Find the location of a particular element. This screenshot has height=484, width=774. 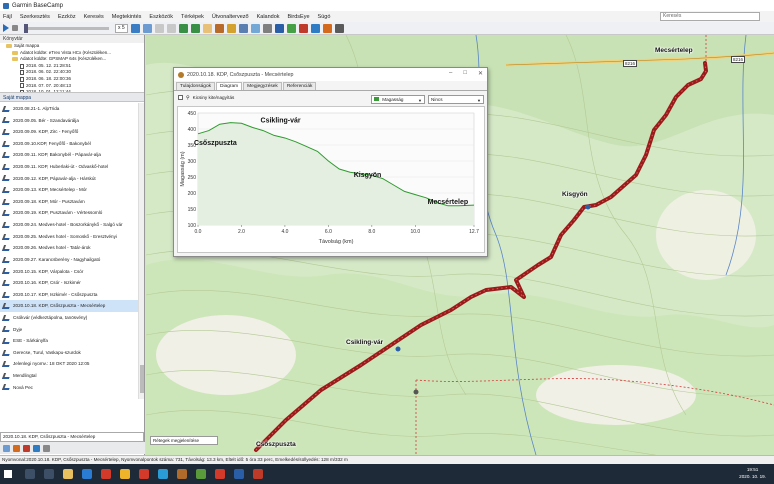

menu-item: Eszközök is located at coordinates (161, 17).